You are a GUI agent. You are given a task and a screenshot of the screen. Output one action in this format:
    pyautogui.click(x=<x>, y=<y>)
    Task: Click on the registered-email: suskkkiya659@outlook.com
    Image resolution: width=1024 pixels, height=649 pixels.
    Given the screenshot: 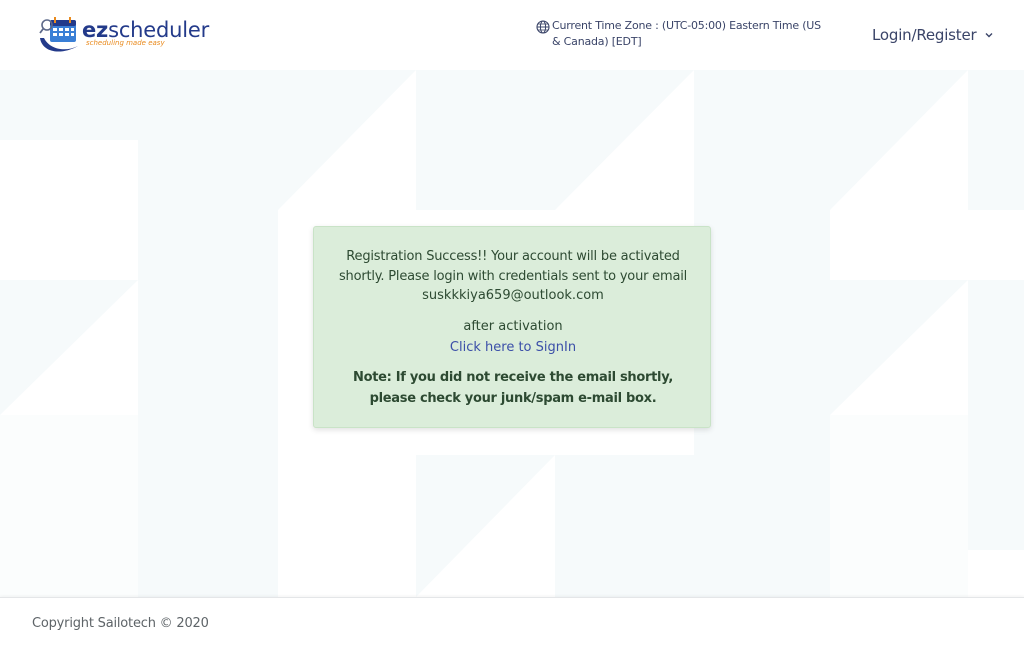 What is the action you would take?
    pyautogui.click(x=513, y=295)
    